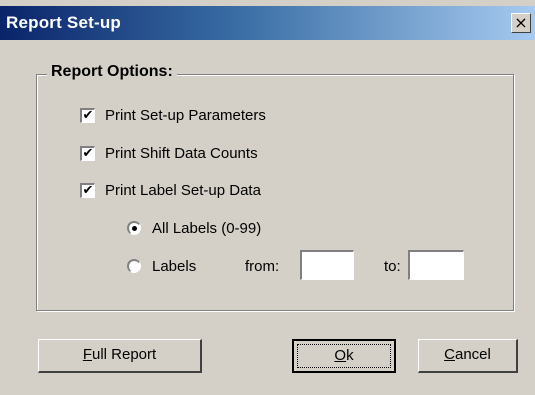 The height and width of the screenshot is (395, 535). What do you see at coordinates (185, 115) in the screenshot?
I see `label-print-setup-parameters: Print Set-up Parameters` at bounding box center [185, 115].